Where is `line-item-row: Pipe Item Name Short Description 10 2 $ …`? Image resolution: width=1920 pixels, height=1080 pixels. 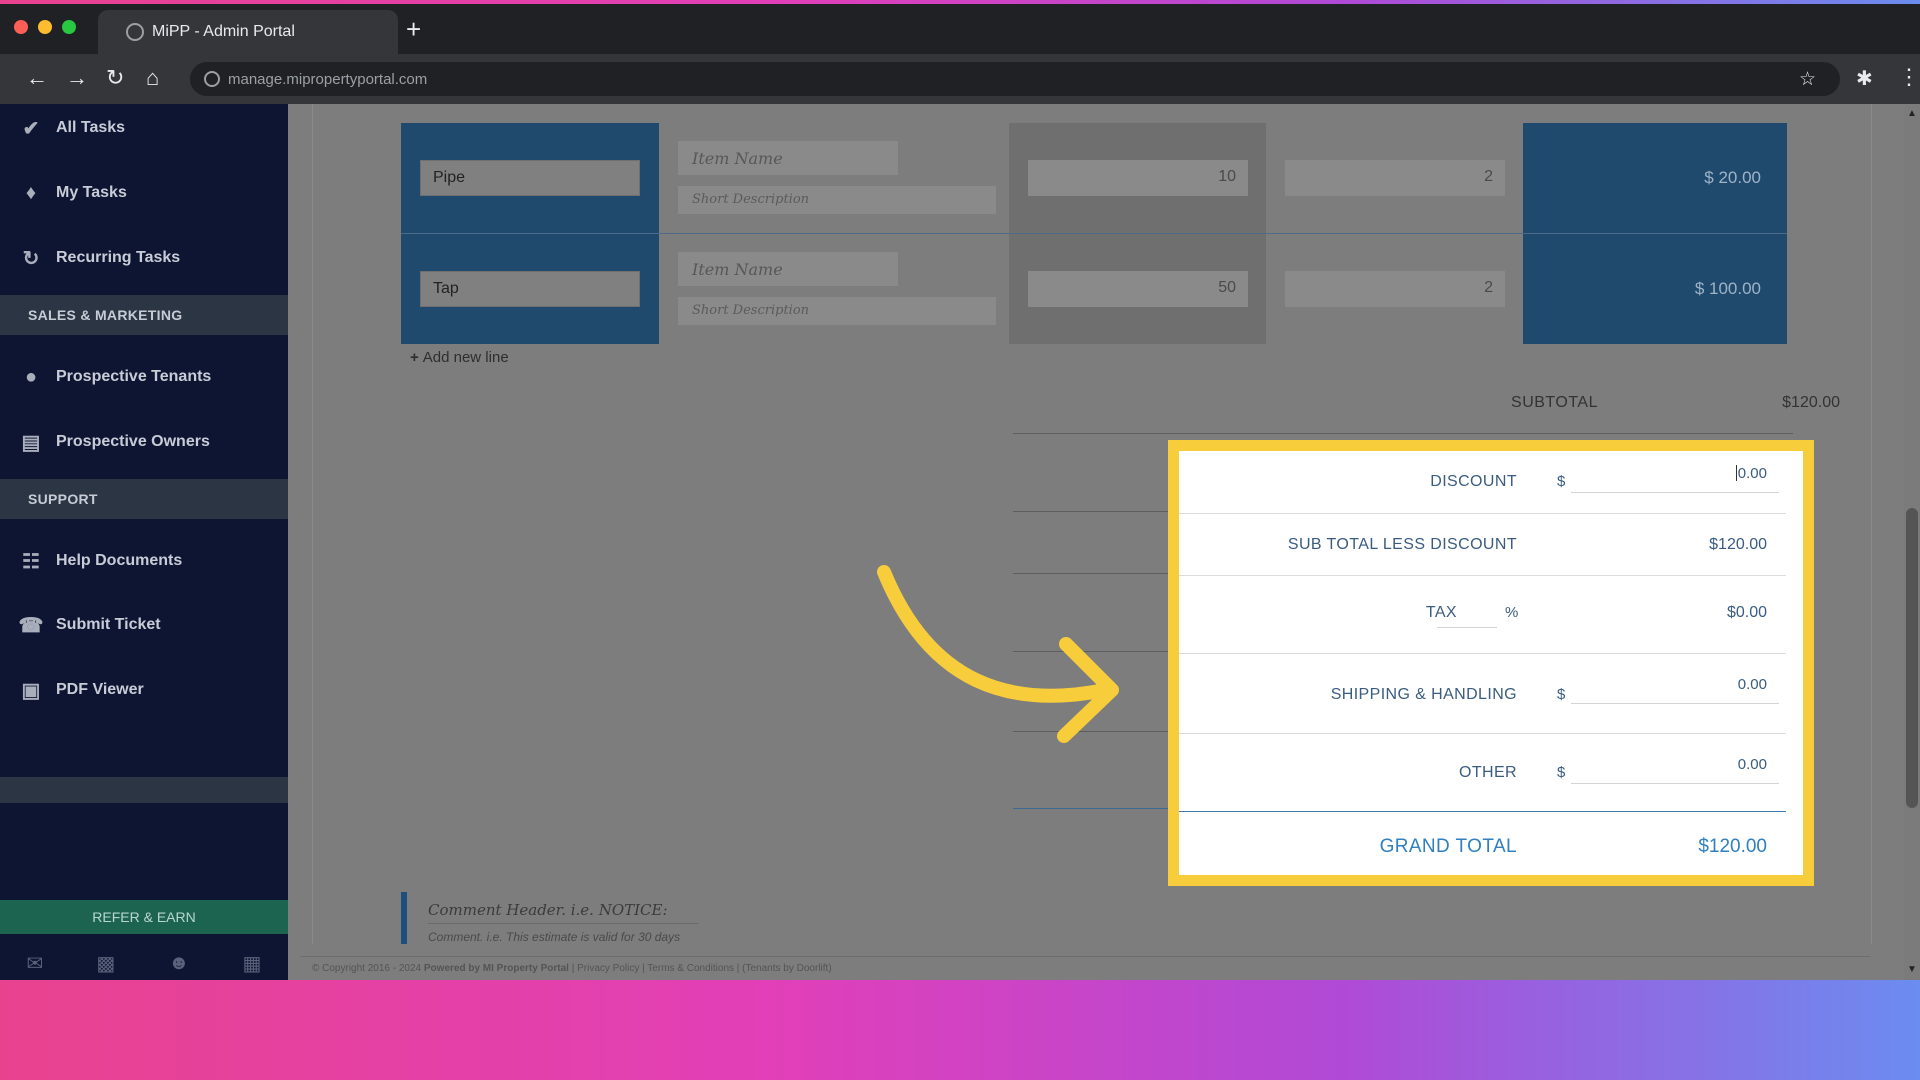 line-item-row: Pipe Item Name Short Description 10 2 $ … is located at coordinates (1094, 178).